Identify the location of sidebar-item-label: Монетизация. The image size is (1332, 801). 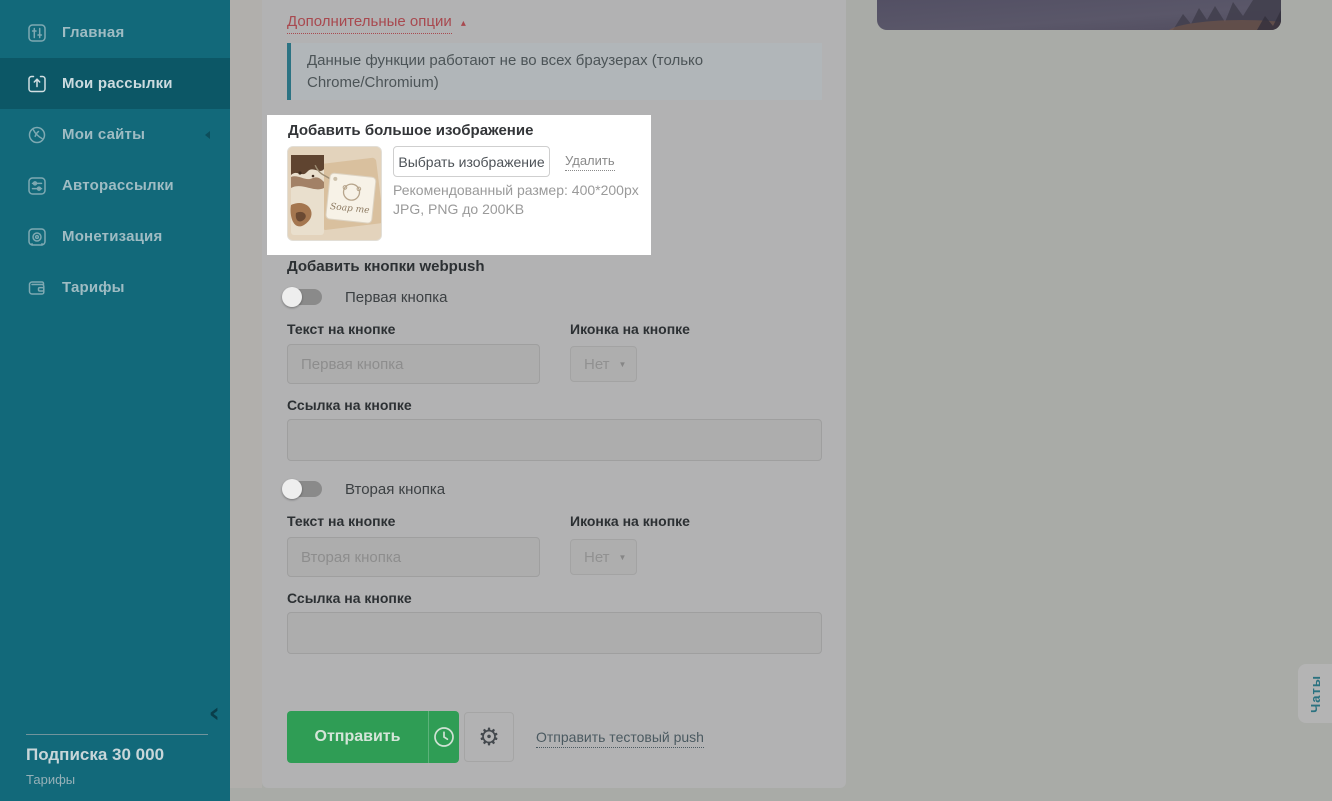
(112, 236).